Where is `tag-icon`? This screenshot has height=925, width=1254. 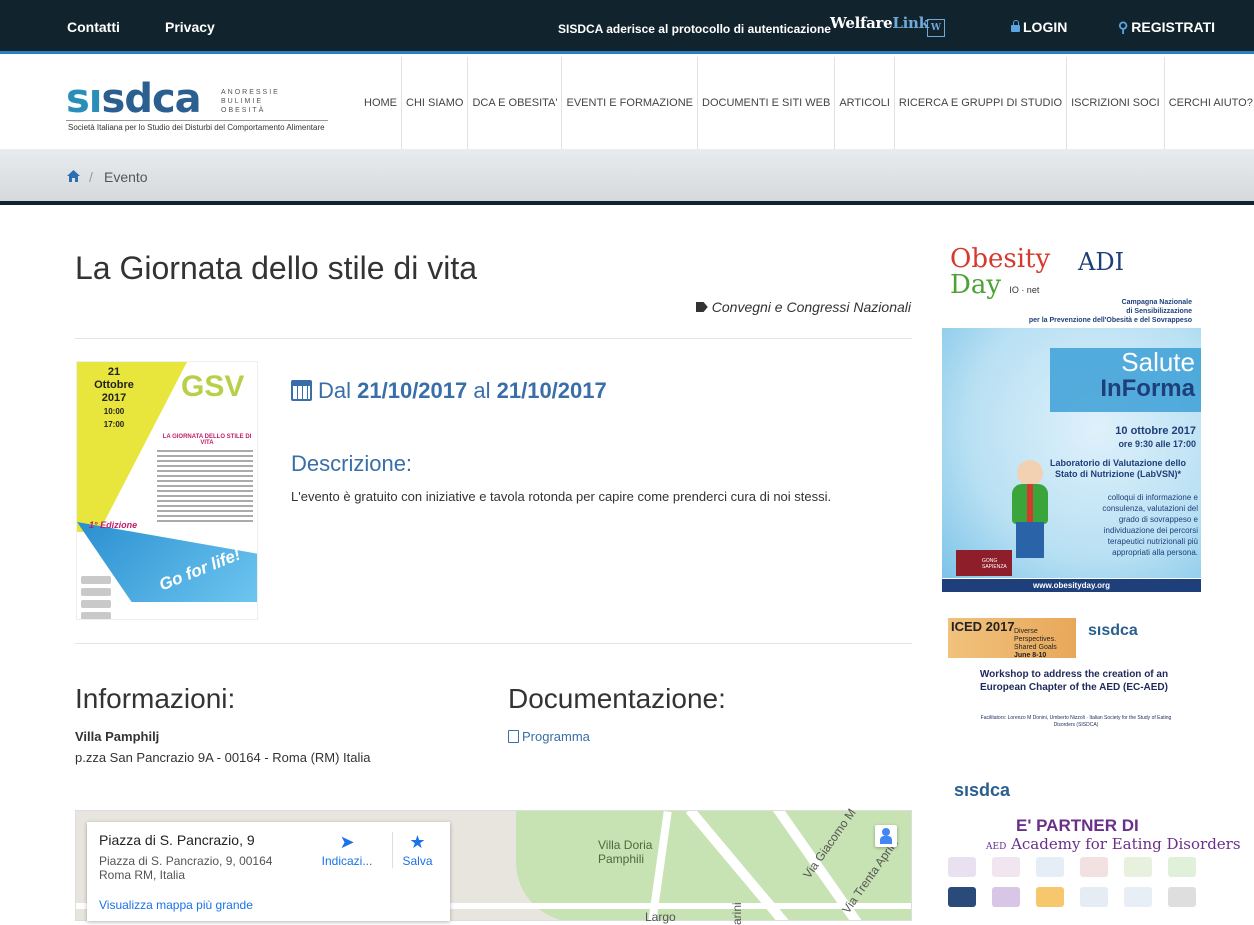
tag-icon is located at coordinates (701, 307).